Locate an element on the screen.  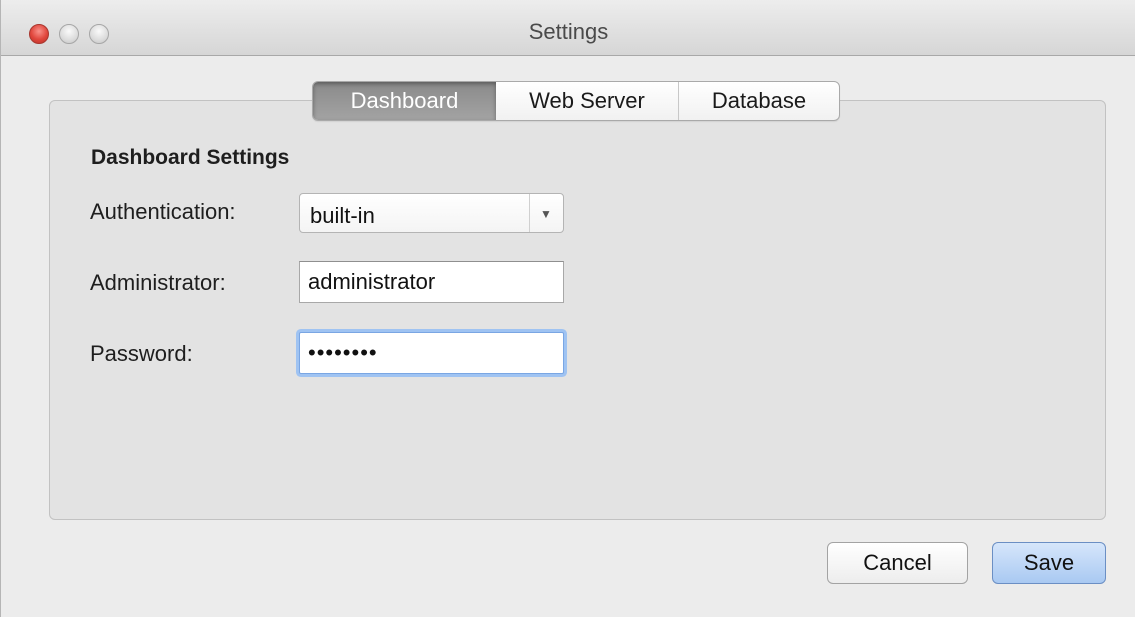
tab-bar: Dashboard Web Server Database is located at coordinates (576, 101).